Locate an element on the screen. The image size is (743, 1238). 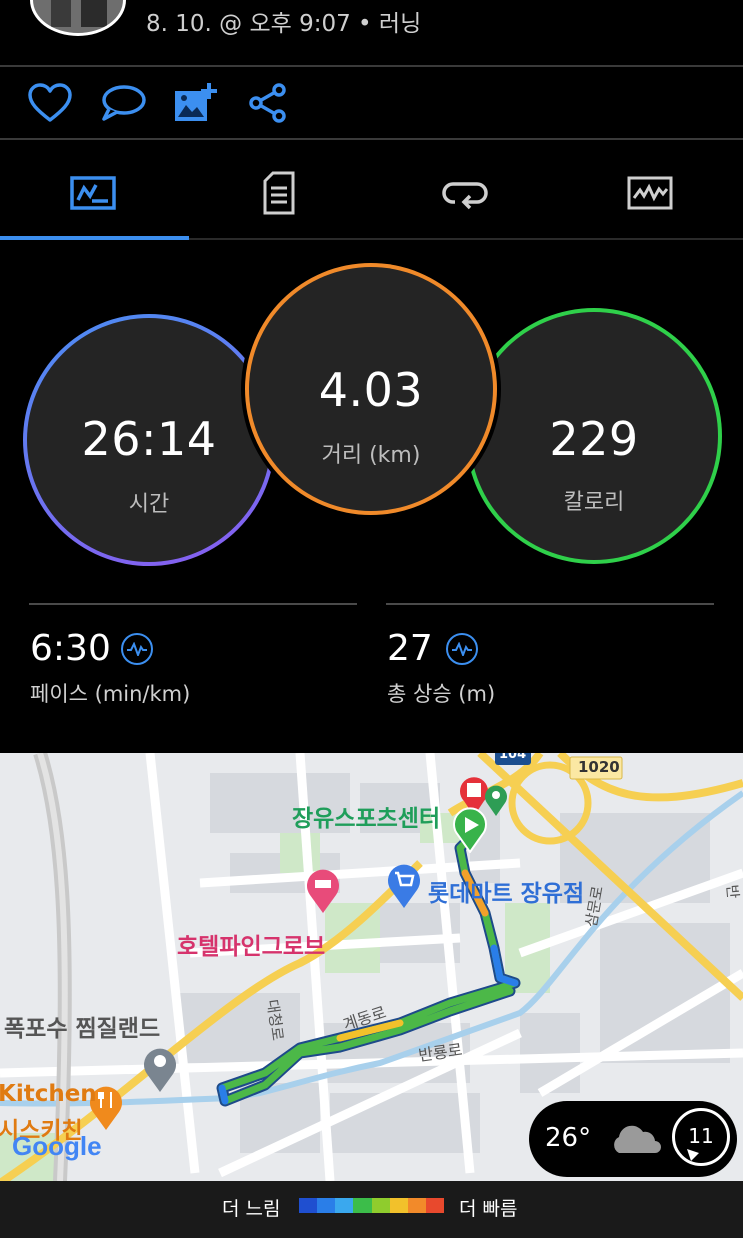
share-button is located at coordinates (268, 103).